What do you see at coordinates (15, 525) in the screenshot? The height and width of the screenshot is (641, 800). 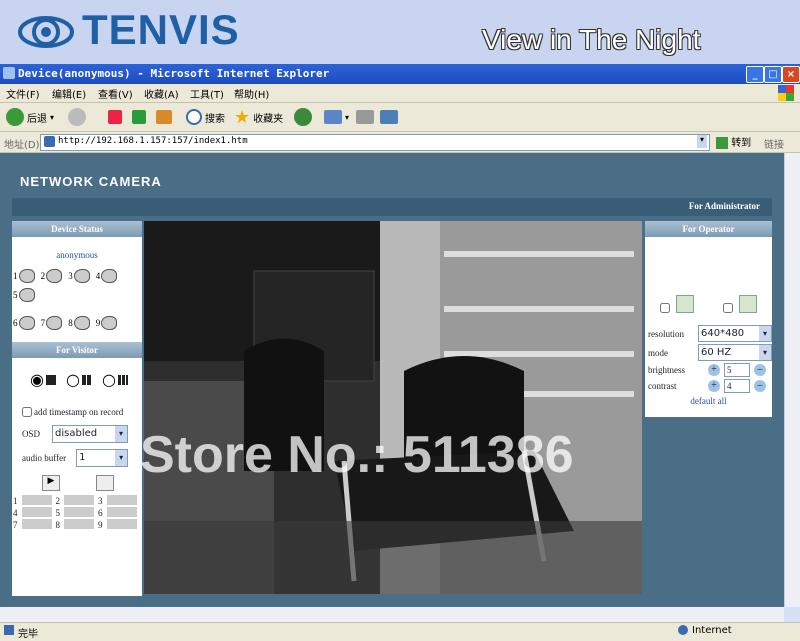 I see `grid-label: 7` at bounding box center [15, 525].